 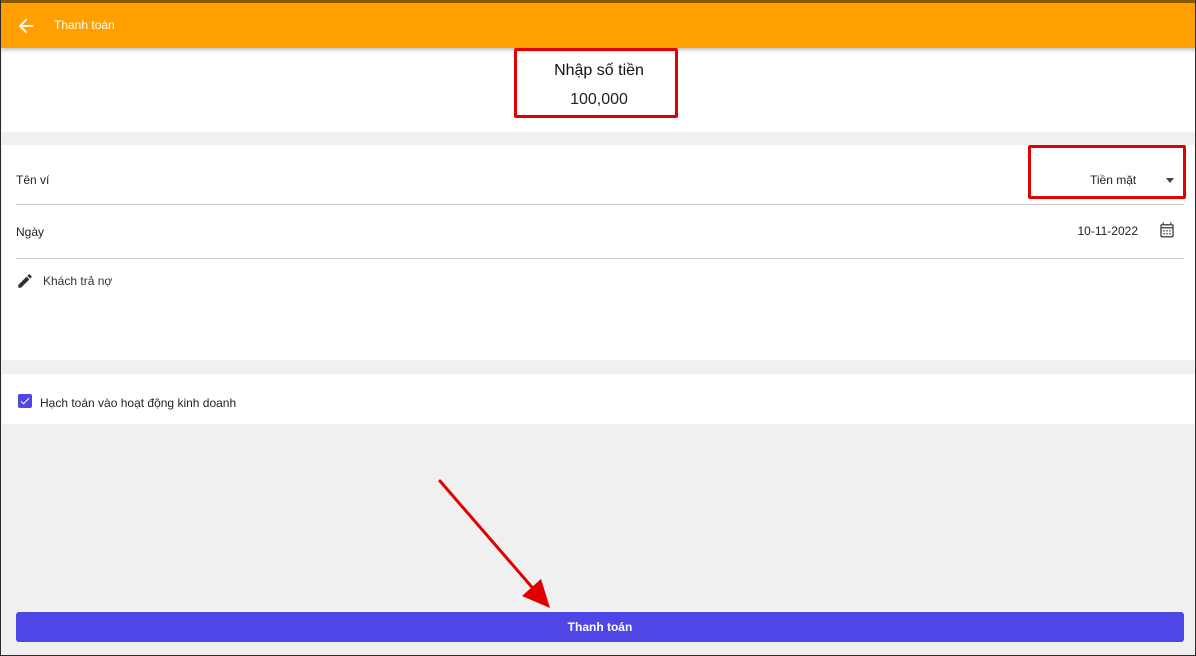 What do you see at coordinates (138, 403) in the screenshot?
I see `accounting-label: Hạch toán vào hoạt động kinh doanh` at bounding box center [138, 403].